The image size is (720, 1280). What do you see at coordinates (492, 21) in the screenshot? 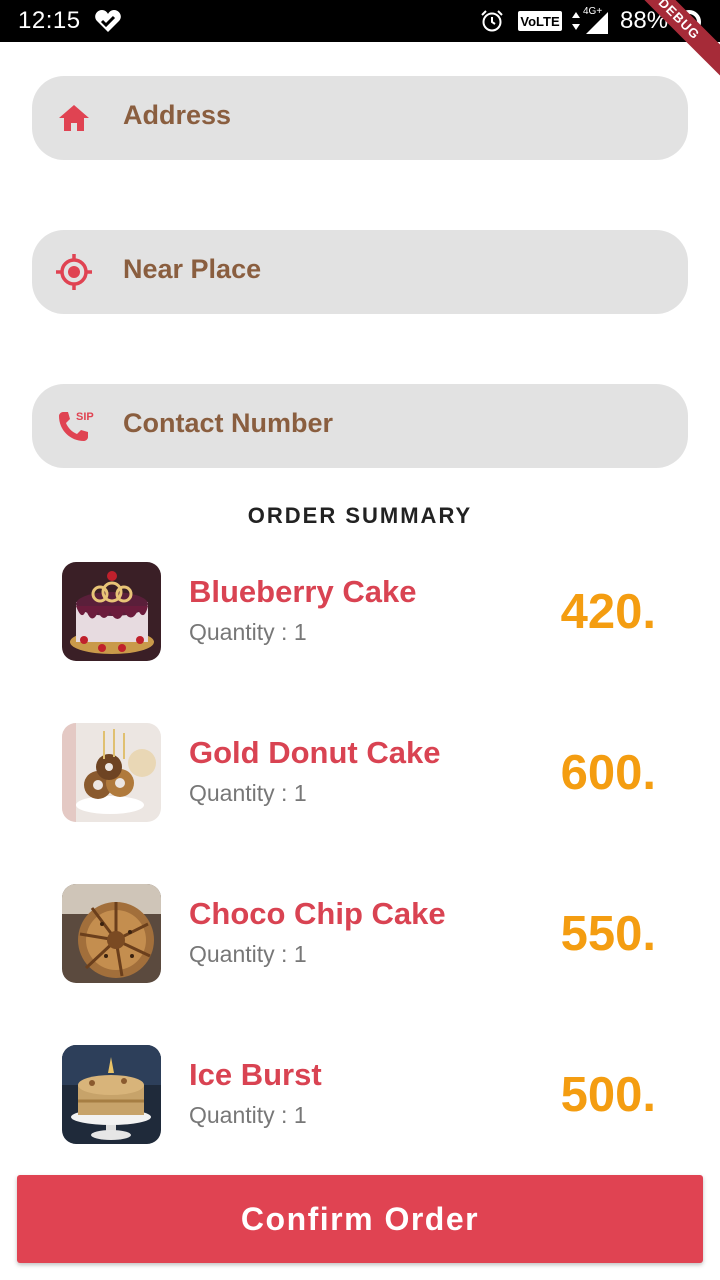
I see `alarm-icon` at bounding box center [492, 21].